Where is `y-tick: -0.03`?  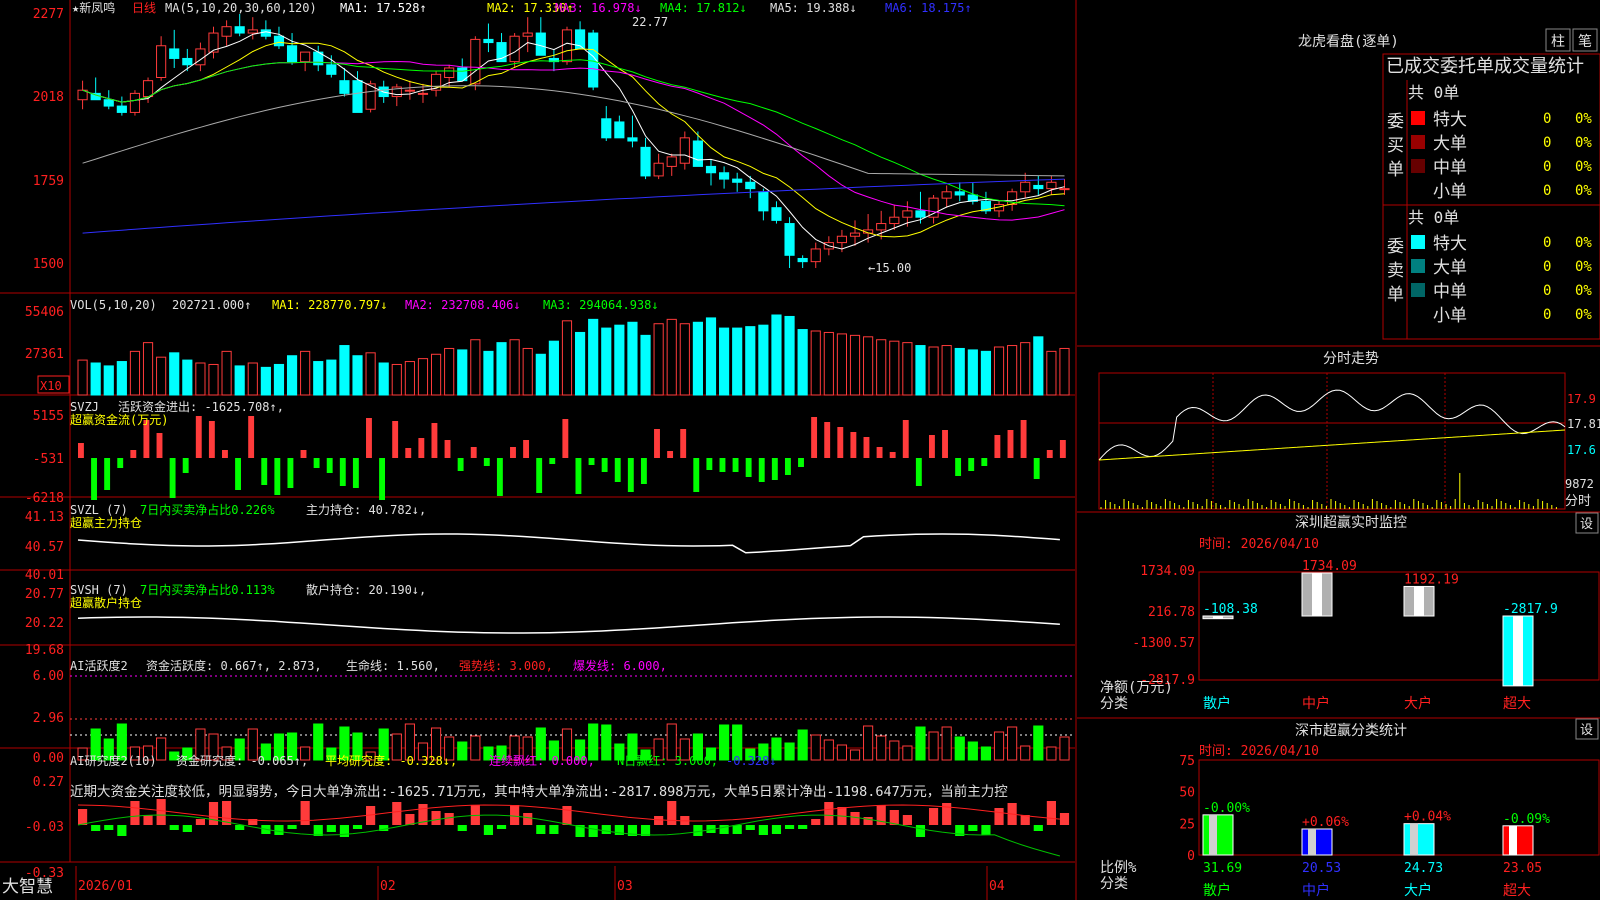 y-tick: -0.03 is located at coordinates (44, 827).